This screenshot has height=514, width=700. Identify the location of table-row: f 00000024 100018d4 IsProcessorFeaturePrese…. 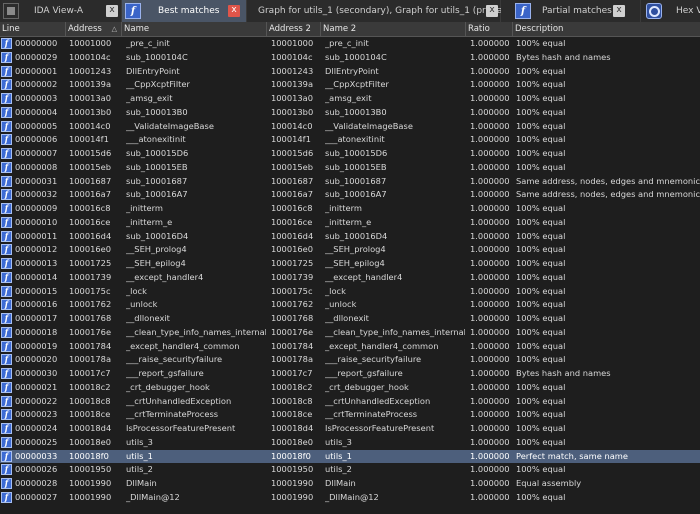
(350, 429).